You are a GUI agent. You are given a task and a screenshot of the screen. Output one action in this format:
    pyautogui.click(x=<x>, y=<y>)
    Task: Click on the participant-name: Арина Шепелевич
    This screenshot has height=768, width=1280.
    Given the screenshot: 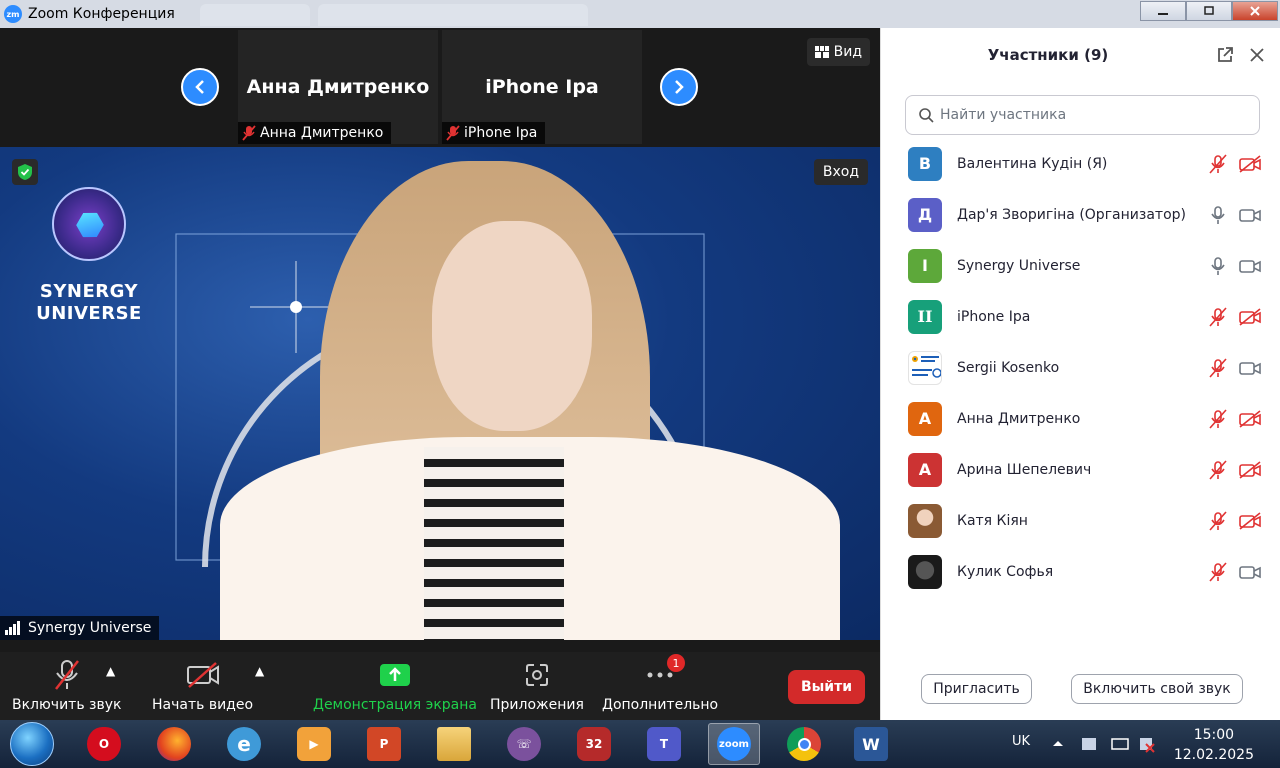 What is the action you would take?
    pyautogui.click(x=1024, y=469)
    